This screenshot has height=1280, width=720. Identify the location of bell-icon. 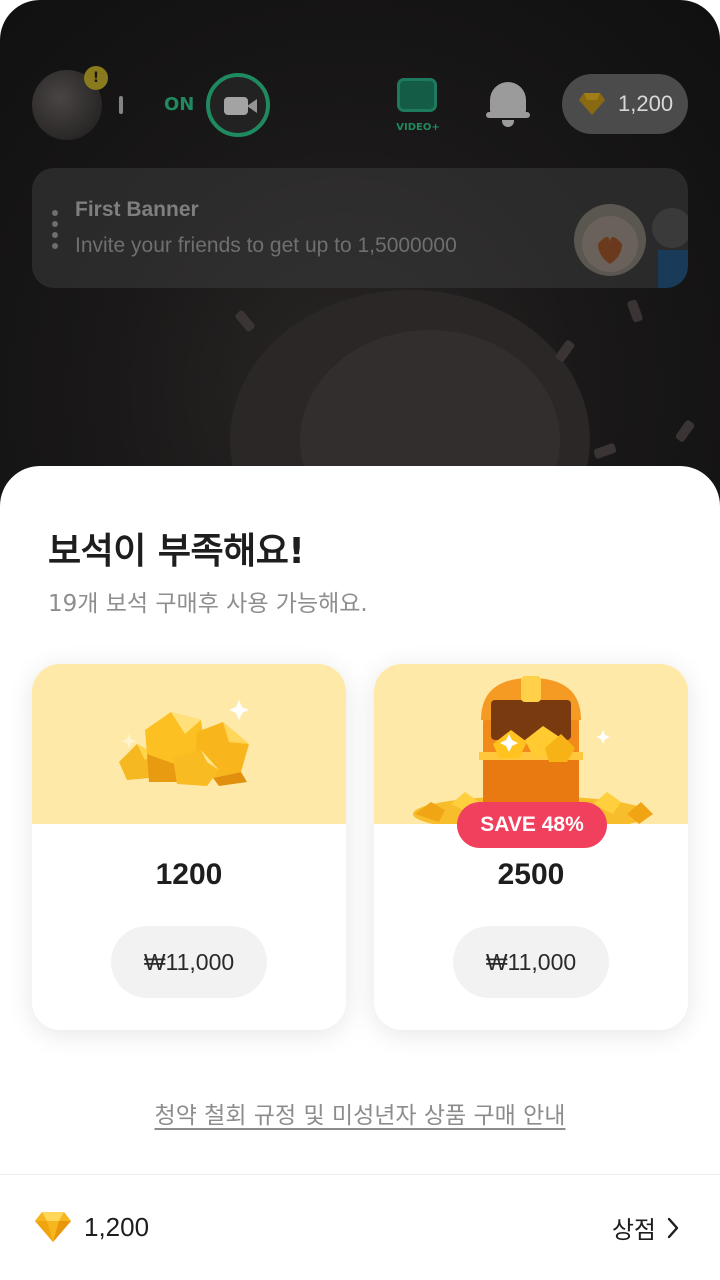
(508, 99).